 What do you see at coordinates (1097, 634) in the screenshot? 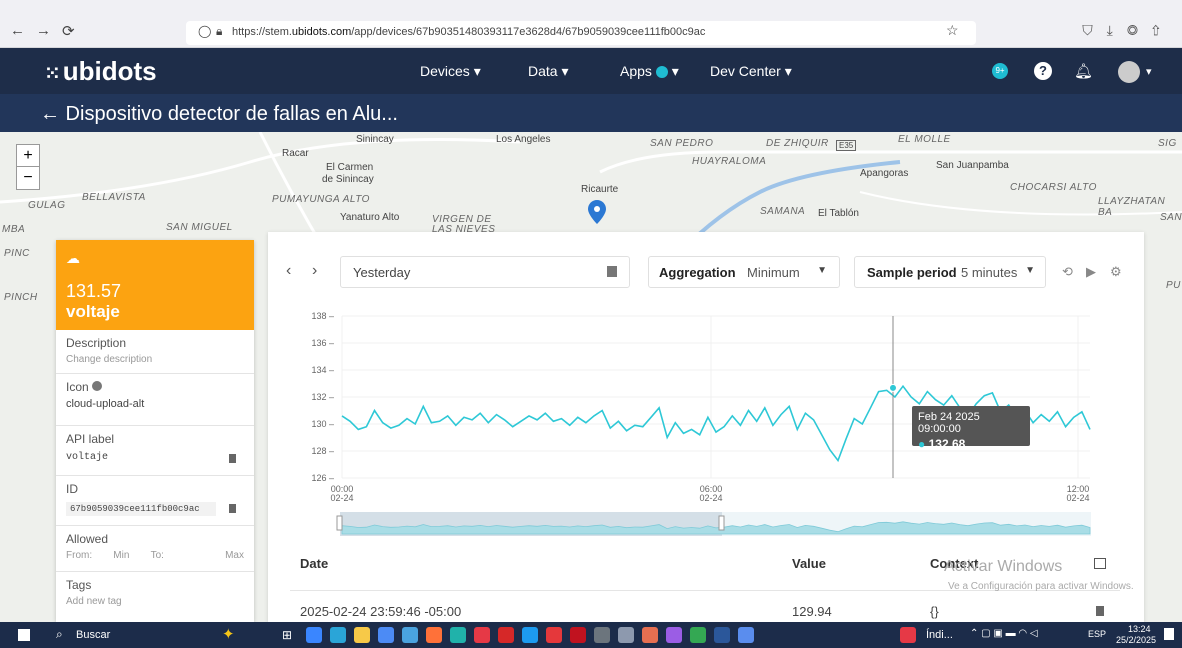
I see `language-indicator: ESP` at bounding box center [1097, 634].